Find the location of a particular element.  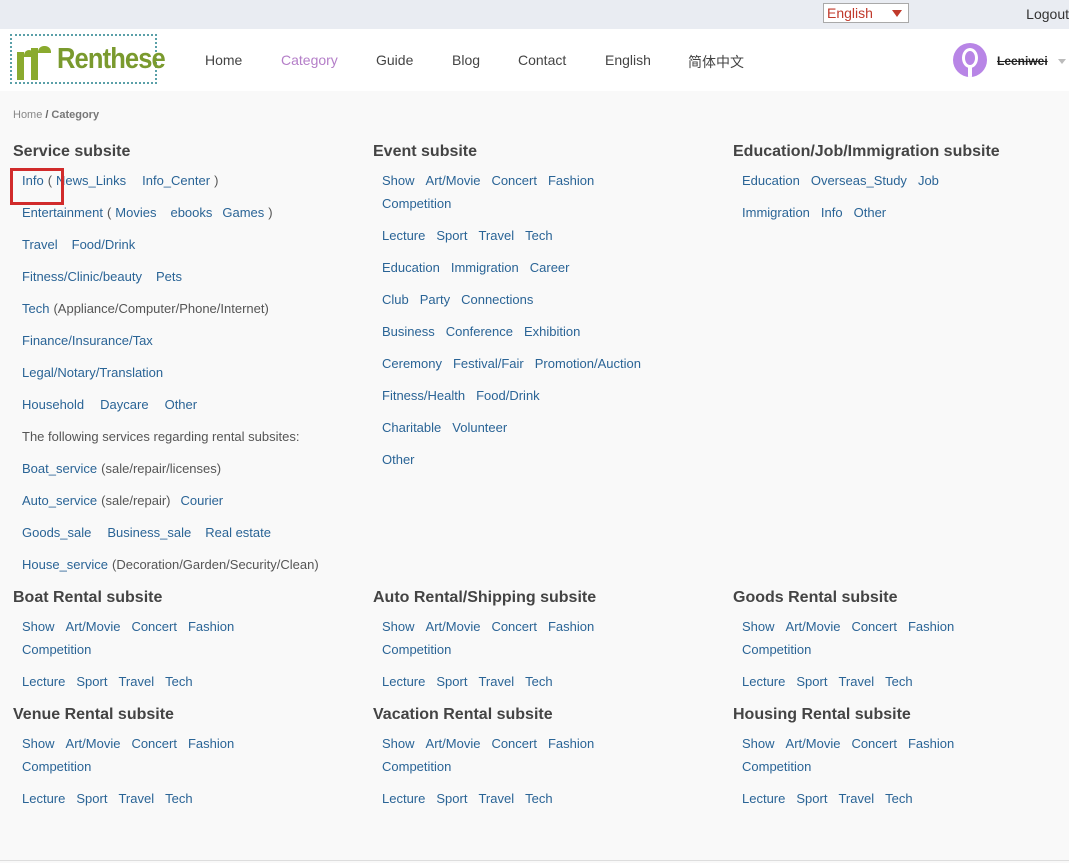

entertainment-link: Entertainment is located at coordinates (62, 212).